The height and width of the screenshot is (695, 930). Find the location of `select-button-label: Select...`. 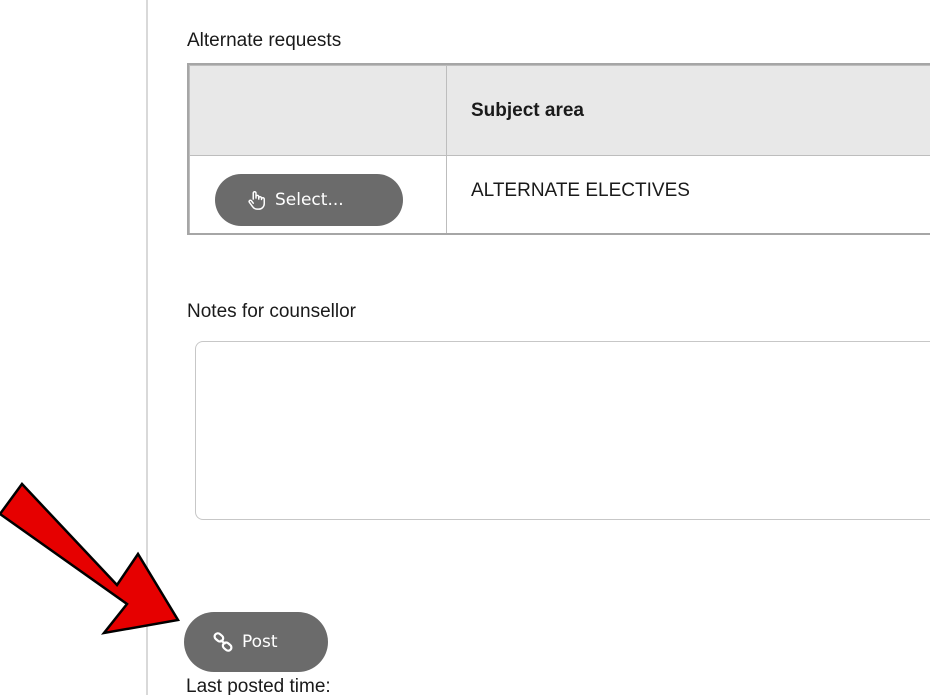

select-button-label: Select... is located at coordinates (309, 199).